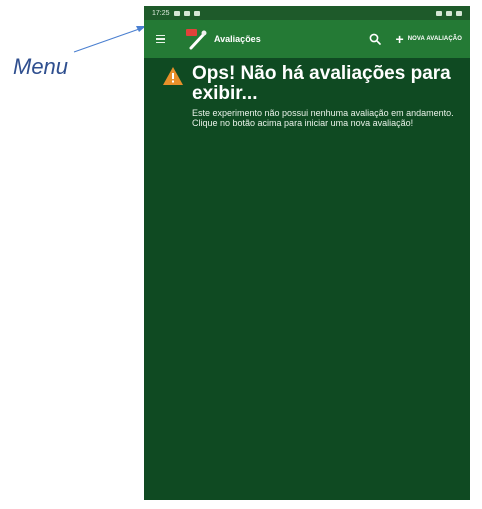 The height and width of the screenshot is (509, 482). Describe the element at coordinates (459, 13) in the screenshot. I see `battery-icon` at that location.